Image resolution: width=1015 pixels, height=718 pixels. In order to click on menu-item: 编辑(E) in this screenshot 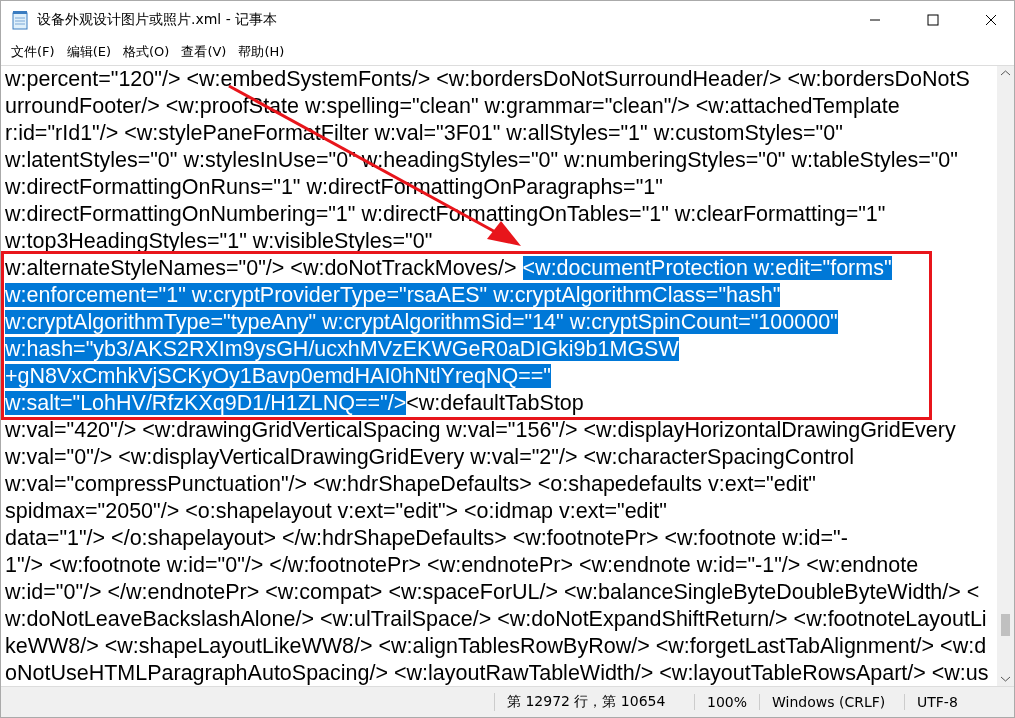, I will do `click(88, 52)`.